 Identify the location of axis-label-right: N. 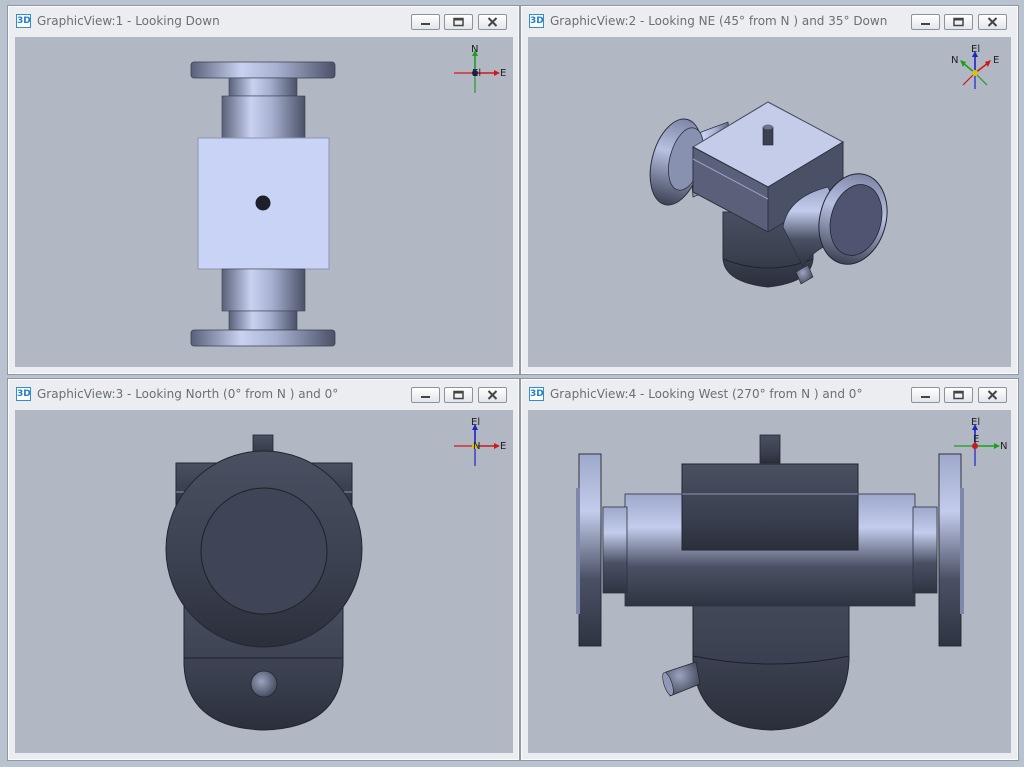
(1003, 446).